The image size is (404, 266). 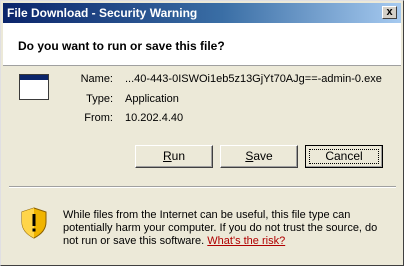 What do you see at coordinates (202, 13) in the screenshot?
I see `title-bar: File Download - Security Warning x` at bounding box center [202, 13].